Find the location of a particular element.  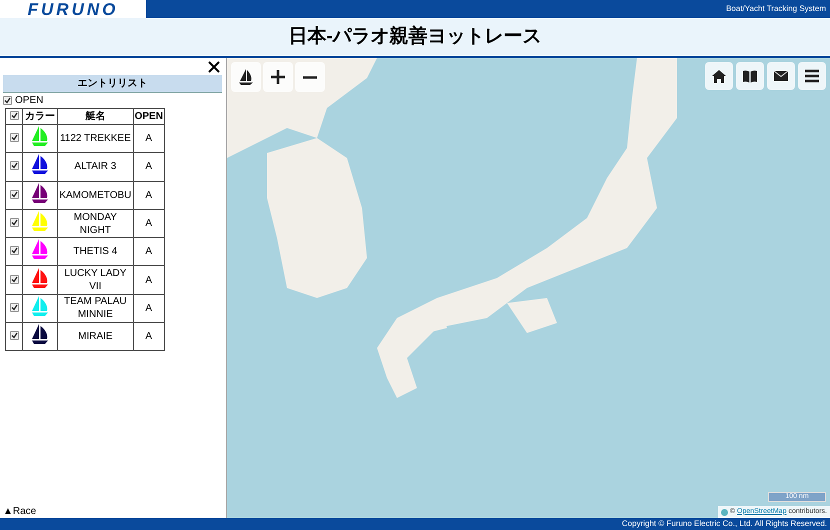

book-button is located at coordinates (750, 76).